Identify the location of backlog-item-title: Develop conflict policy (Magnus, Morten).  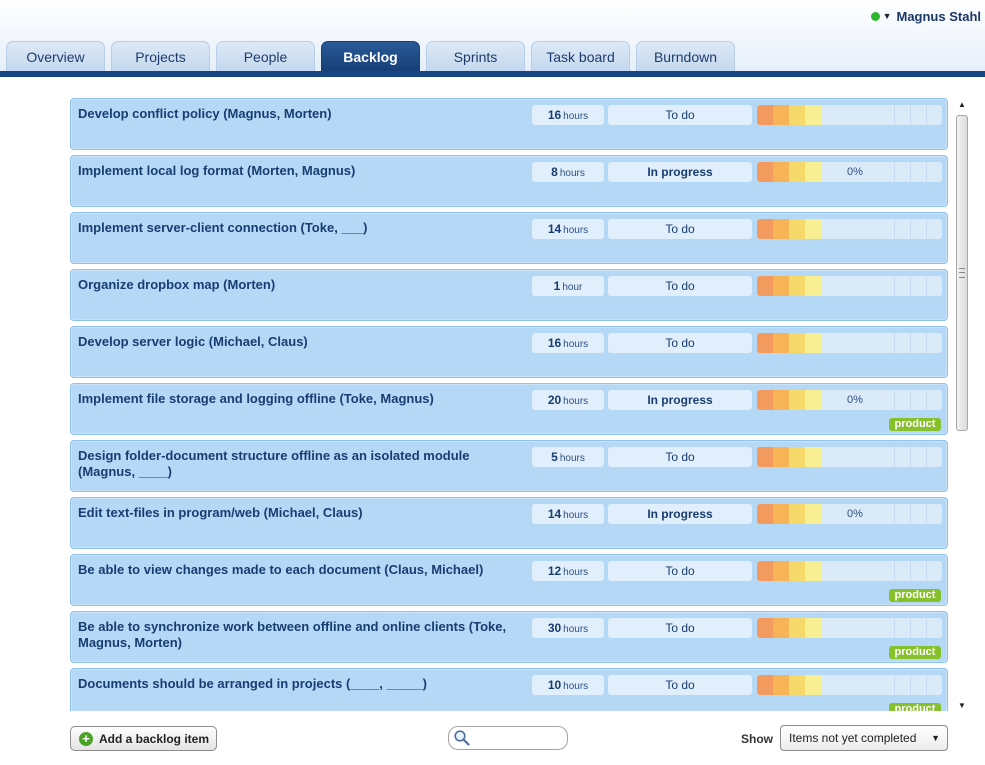
(302, 114).